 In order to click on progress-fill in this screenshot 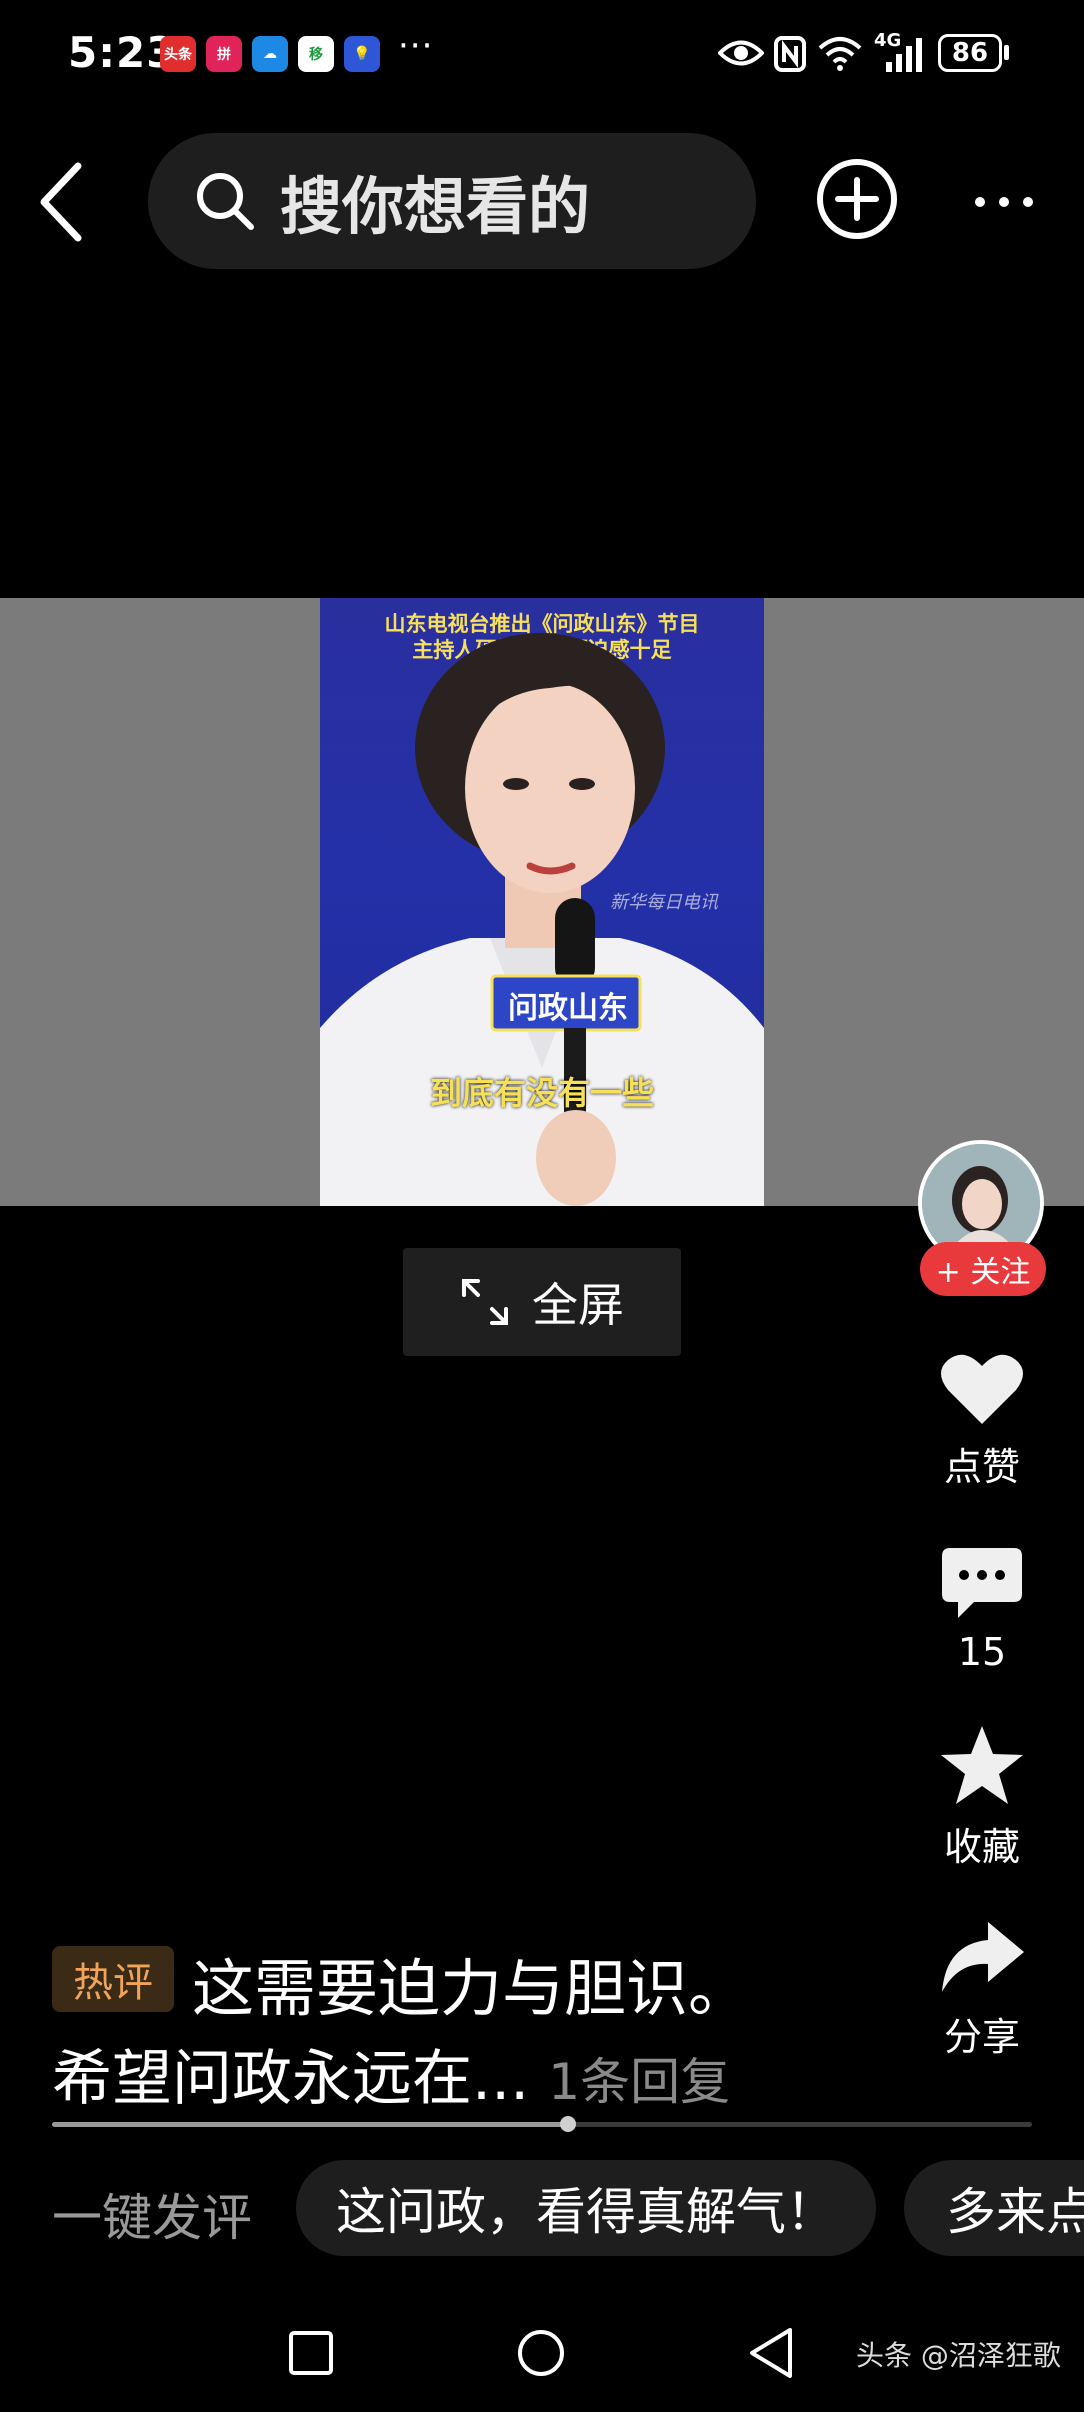, I will do `click(310, 2124)`.